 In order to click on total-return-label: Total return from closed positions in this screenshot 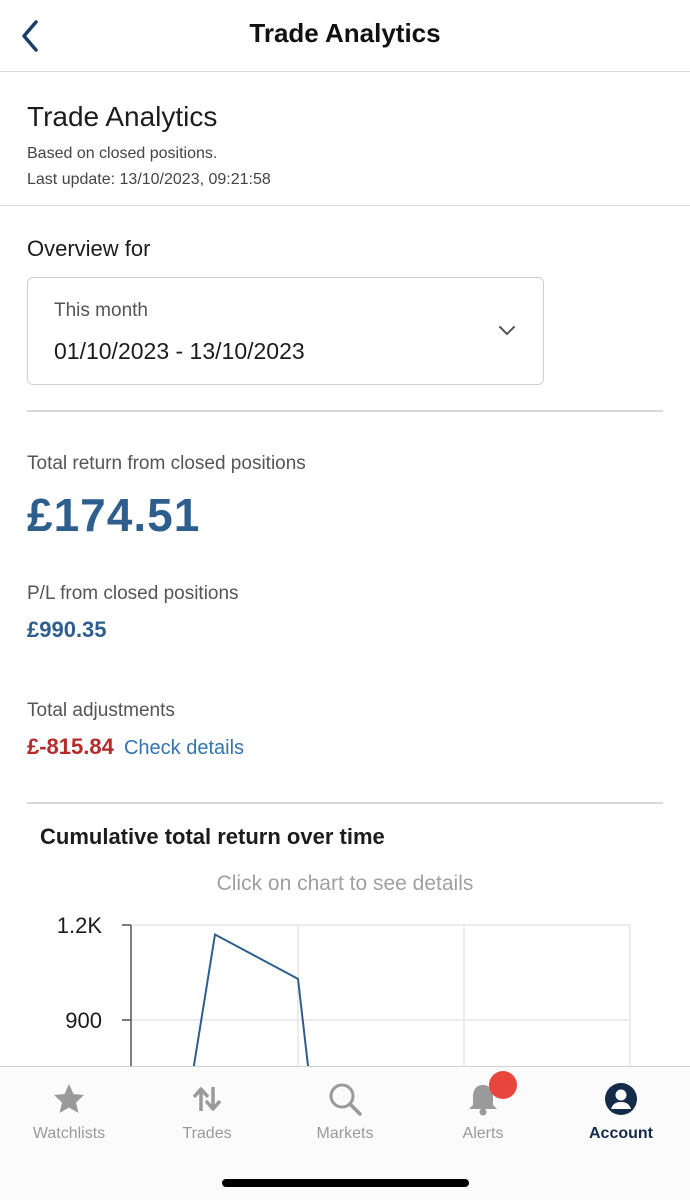, I will do `click(166, 463)`.